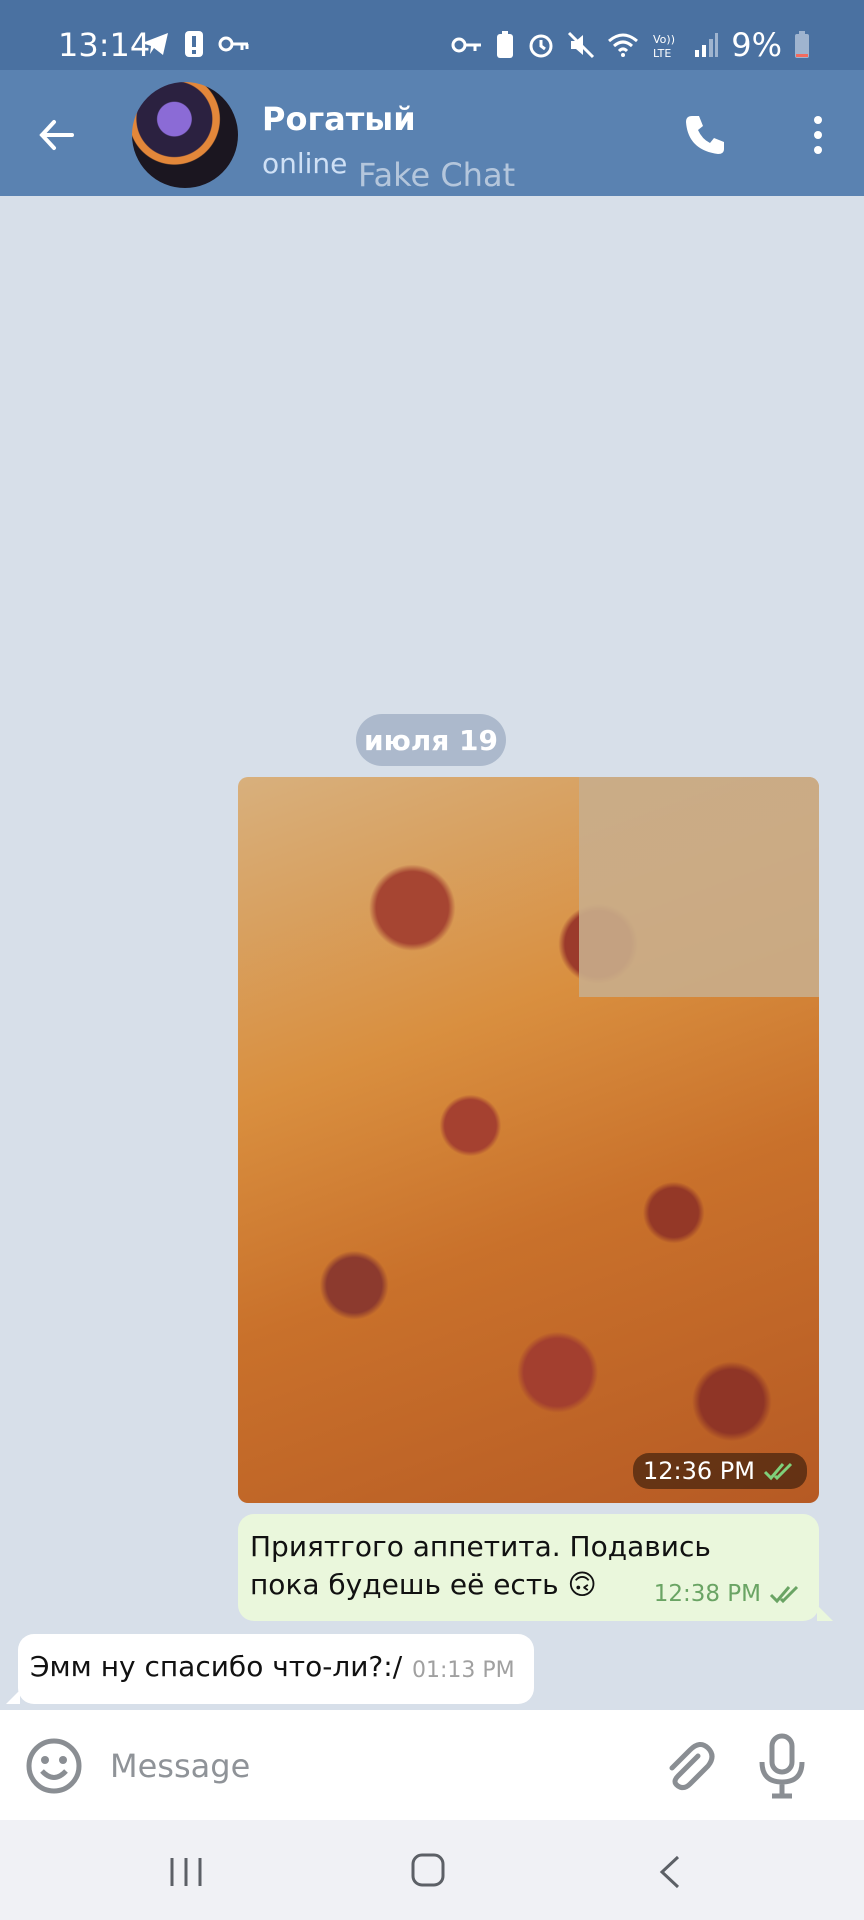 The height and width of the screenshot is (1920, 864). What do you see at coordinates (699, 887) in the screenshot?
I see `photo-content` at bounding box center [699, 887].